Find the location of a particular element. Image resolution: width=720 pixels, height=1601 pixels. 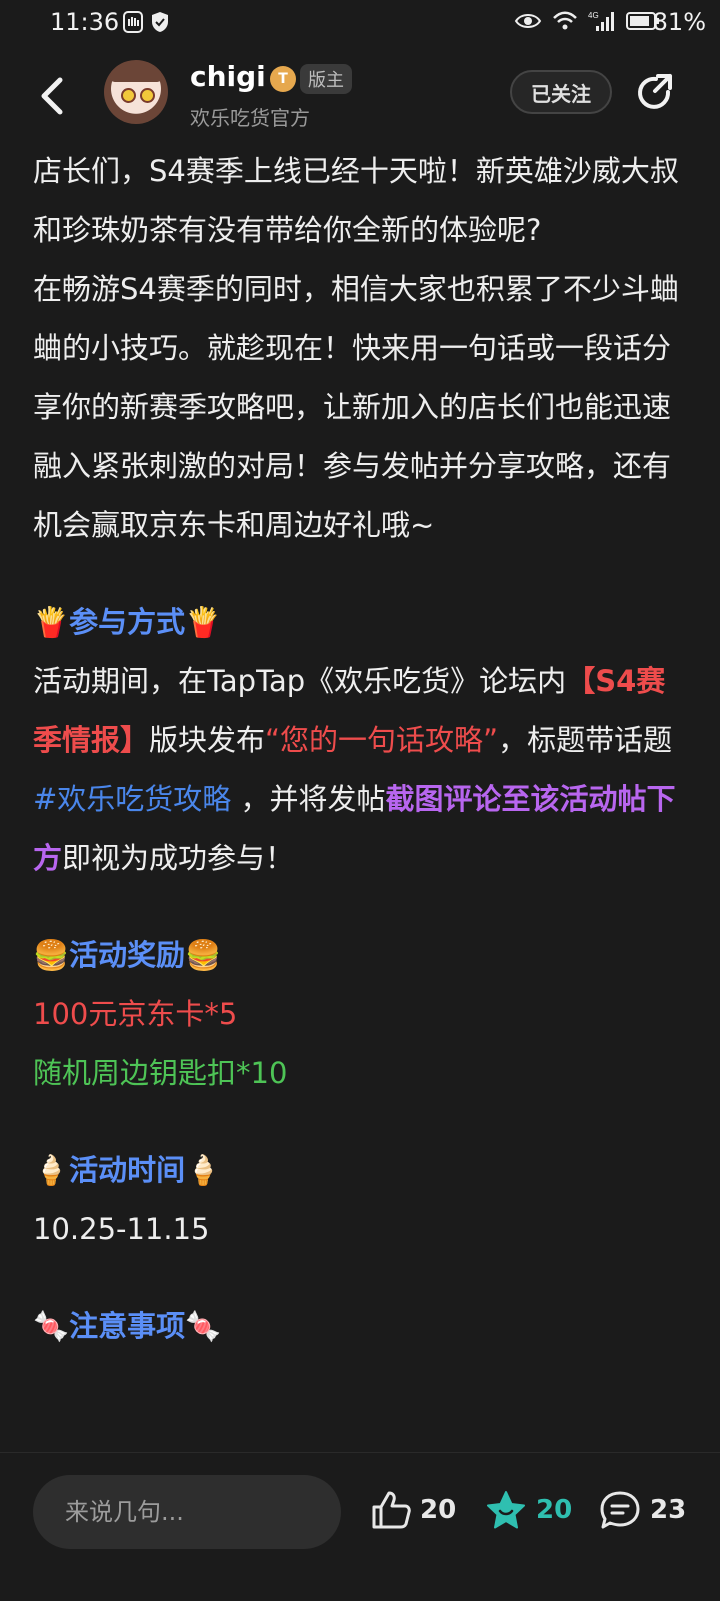

share-button is located at coordinates (655, 93).